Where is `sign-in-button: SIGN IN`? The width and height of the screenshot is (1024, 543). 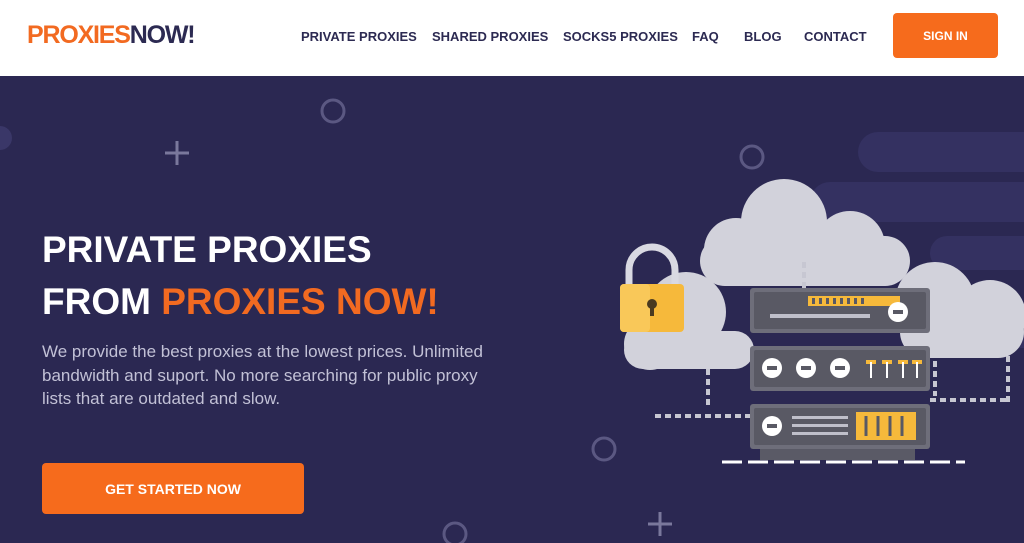
sign-in-button: SIGN IN is located at coordinates (945, 35).